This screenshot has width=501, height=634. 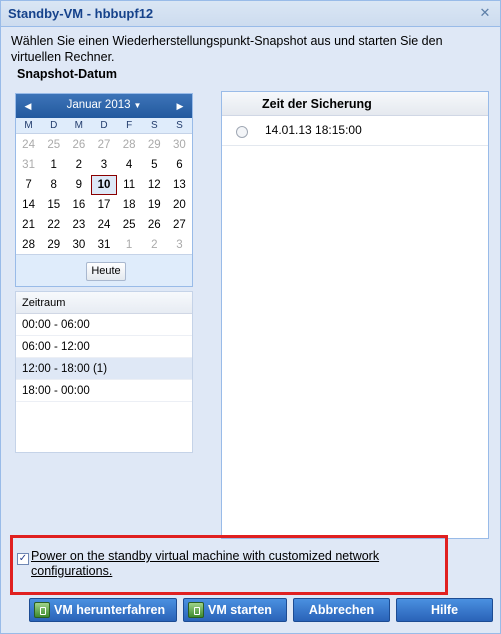 I want to click on calendar-day: 20, so click(x=179, y=205).